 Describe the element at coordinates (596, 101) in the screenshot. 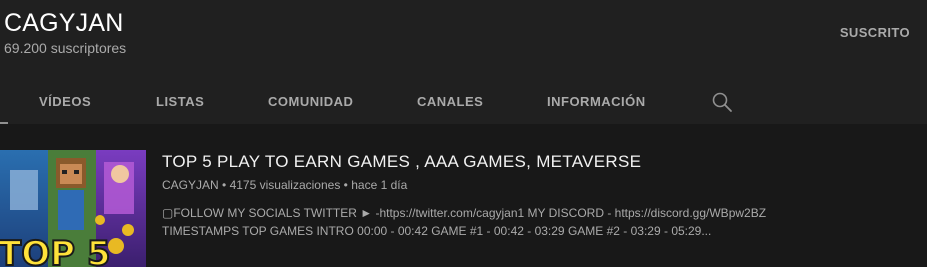

I see `tab-about: INFORMACIÓN` at that location.